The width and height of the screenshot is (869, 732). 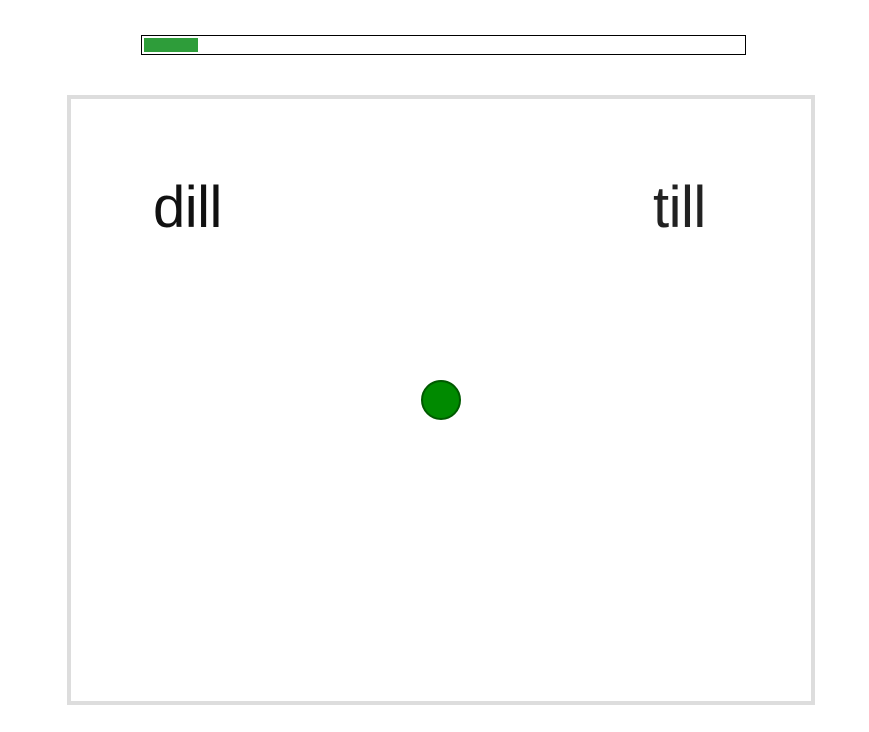 I want to click on choice-word-left: dill, so click(x=187, y=208).